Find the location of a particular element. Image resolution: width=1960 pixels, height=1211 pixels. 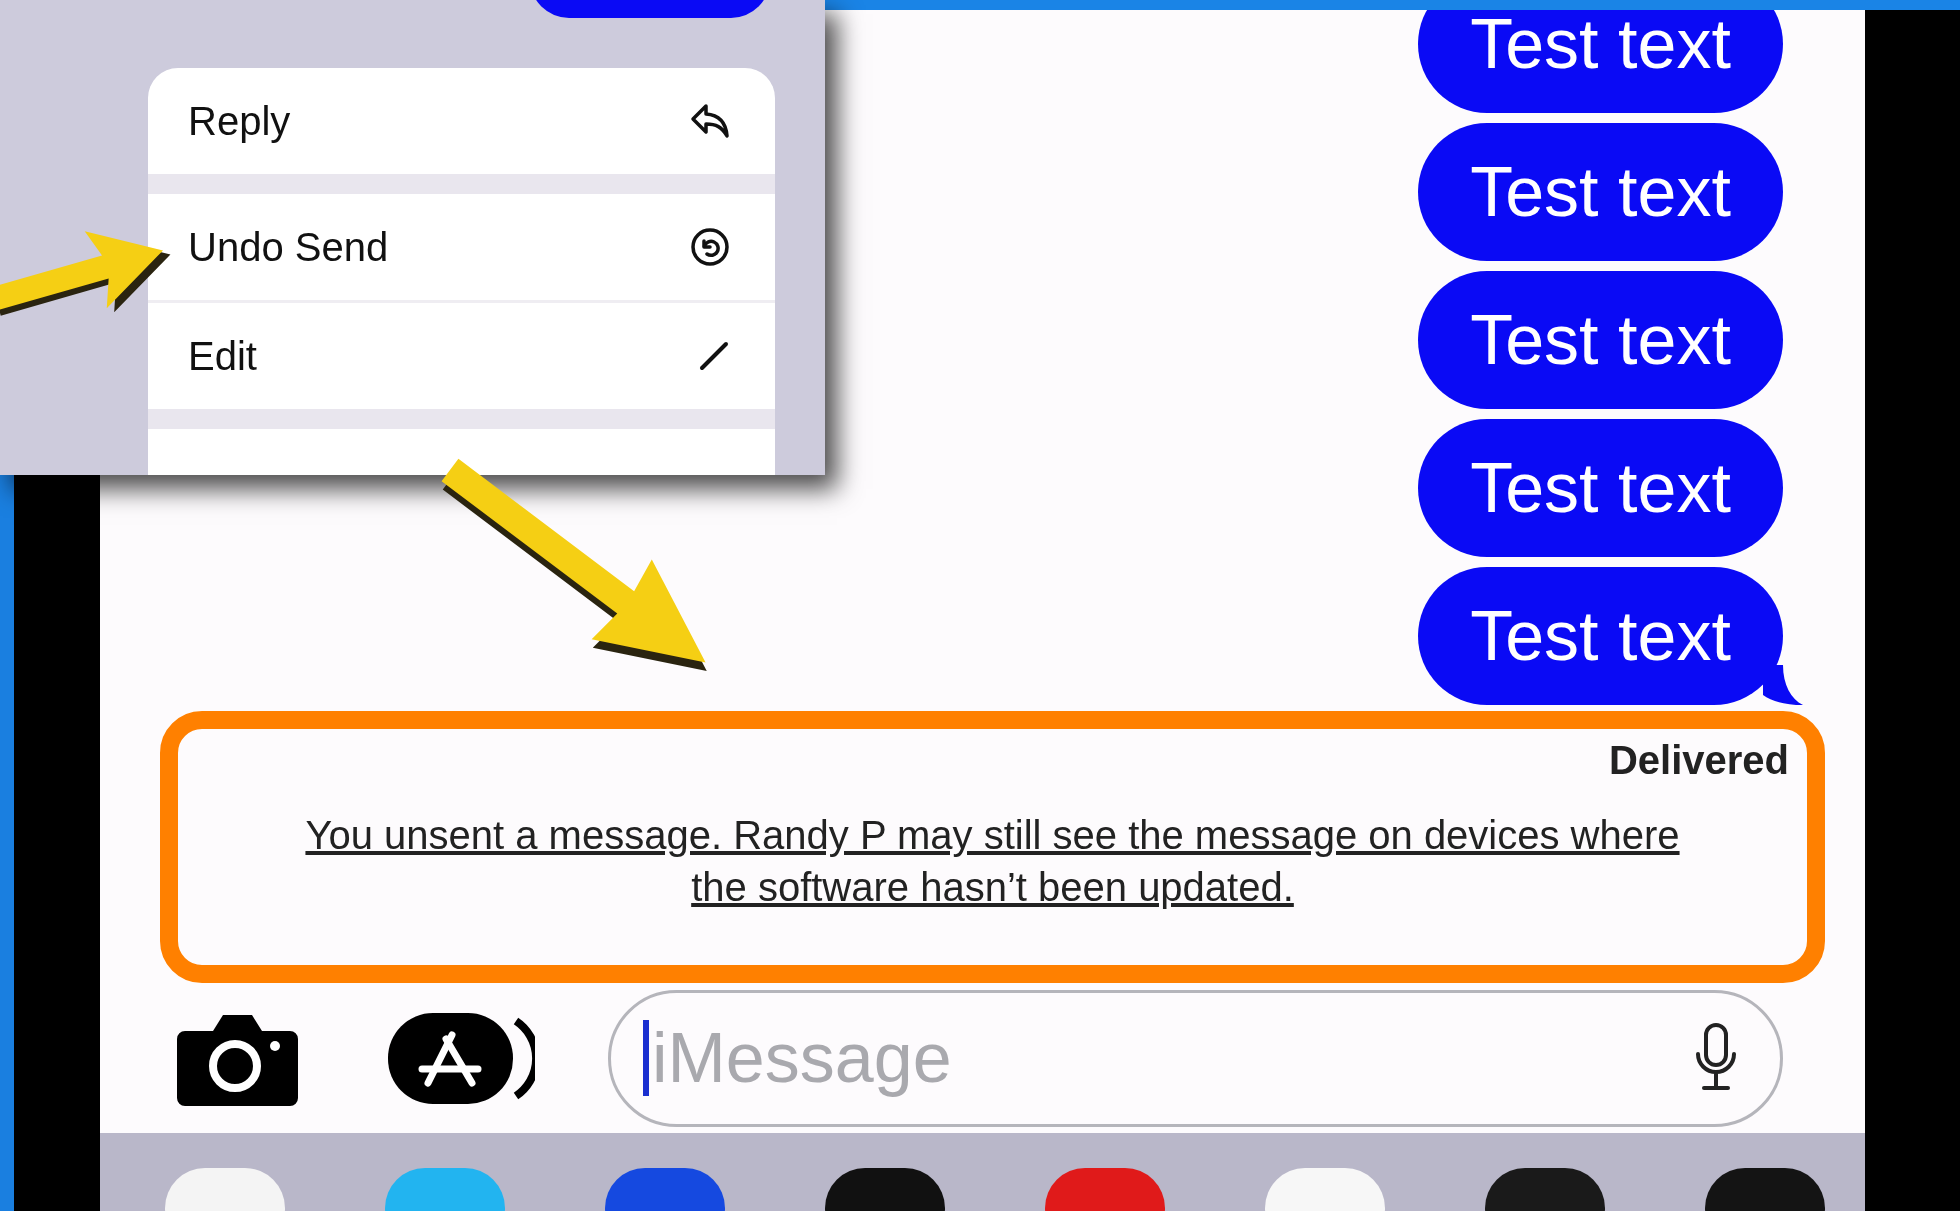

app-store-icon is located at coordinates (461, 1058).